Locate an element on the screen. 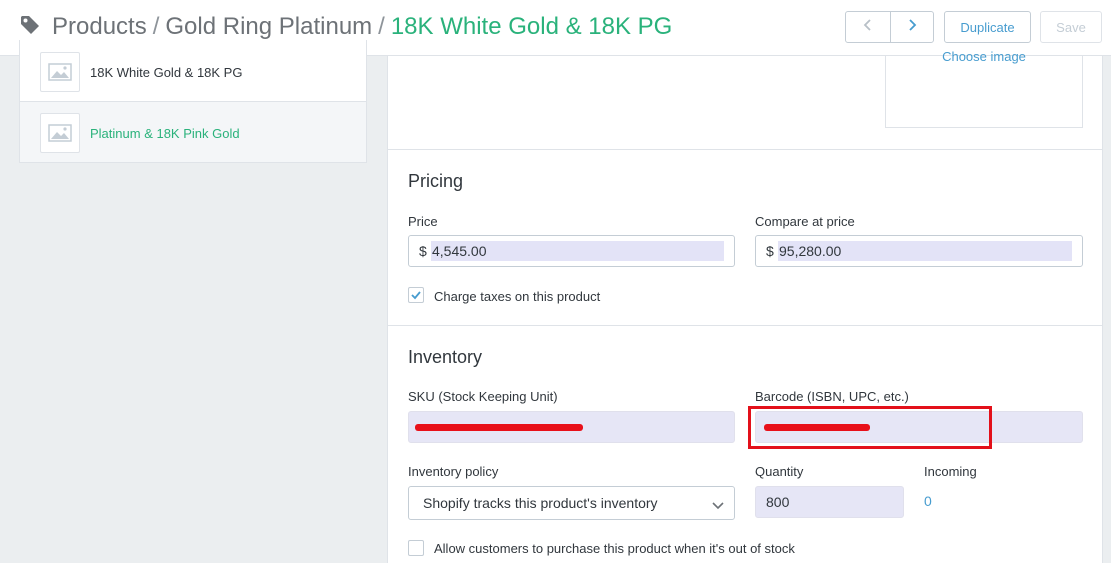 The height and width of the screenshot is (563, 1111). charge-taxes-checkbox is located at coordinates (416, 295).